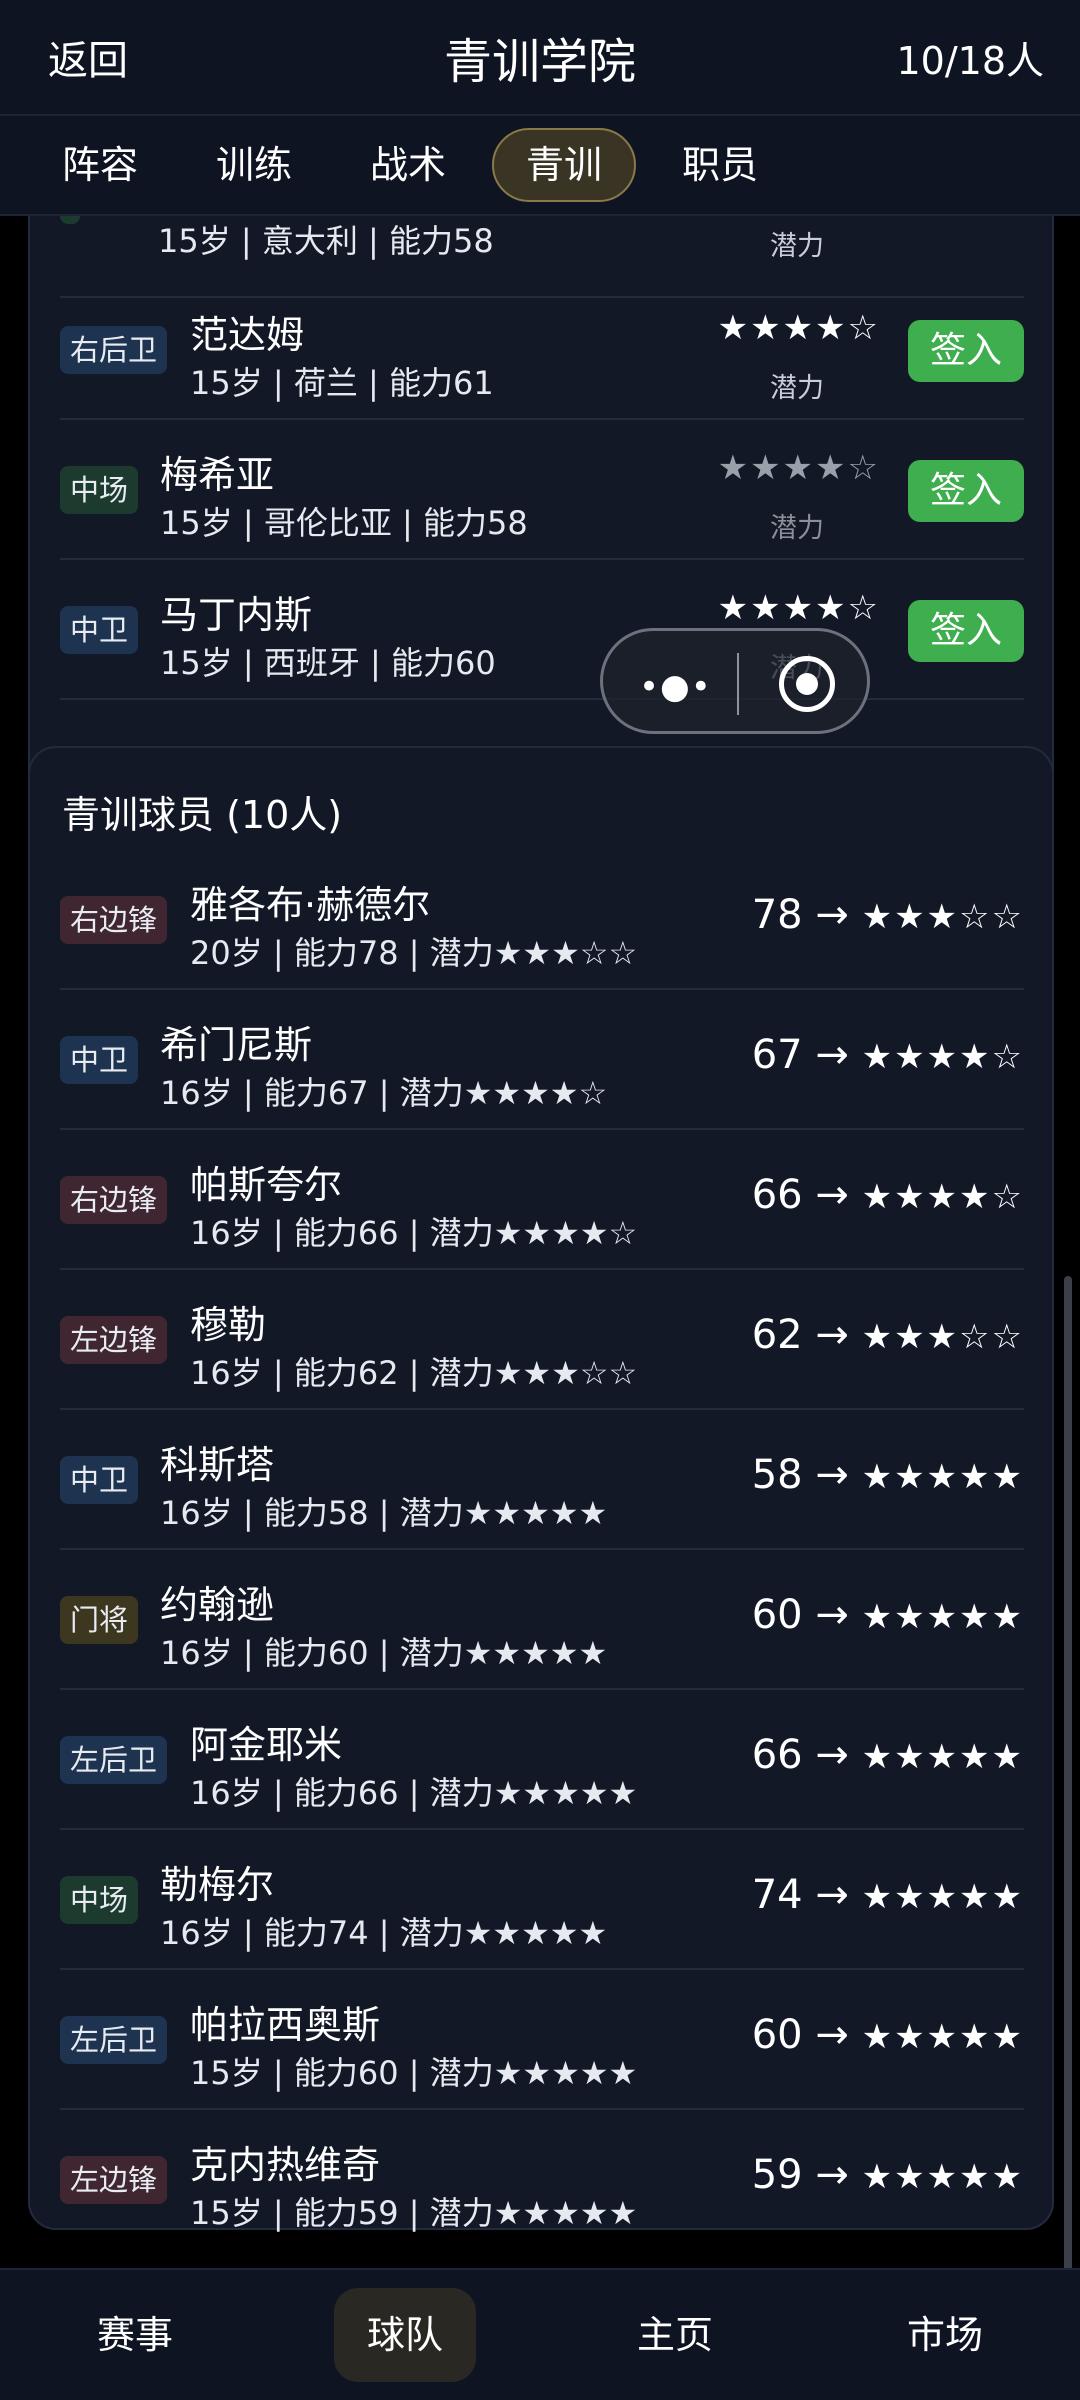 This screenshot has width=1080, height=2400. Describe the element at coordinates (888, 915) in the screenshot. I see `projection: 78 → ★★★☆☆` at that location.